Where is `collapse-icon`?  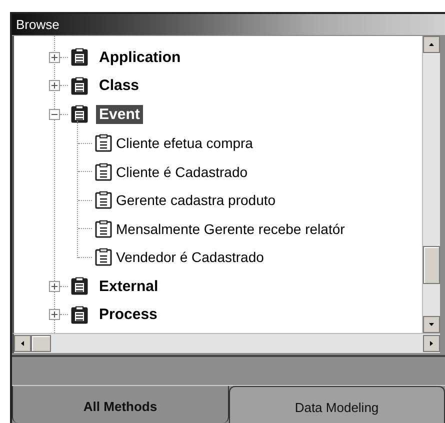 collapse-icon is located at coordinates (54, 114).